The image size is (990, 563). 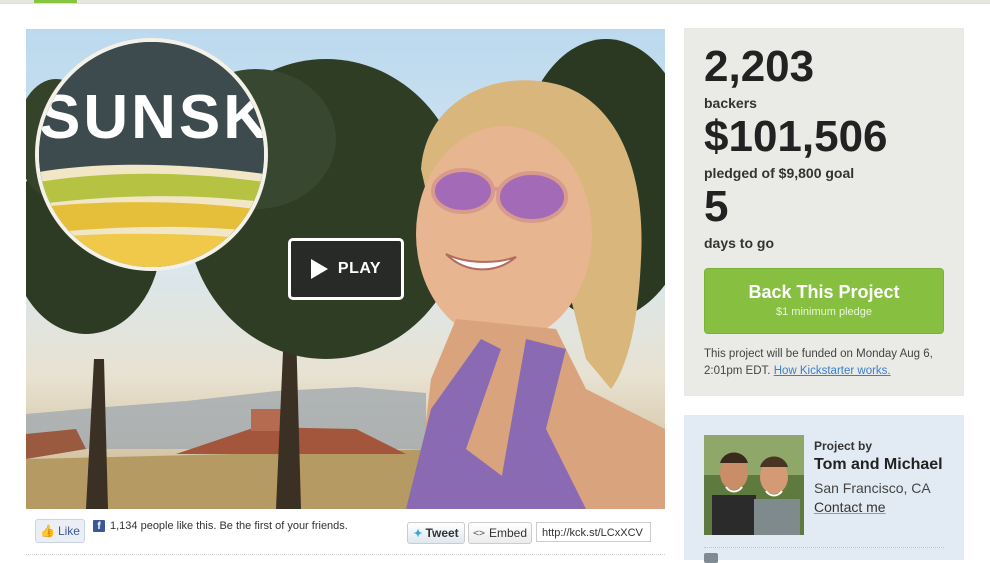 I want to click on embed-label: Embed, so click(x=508, y=533).